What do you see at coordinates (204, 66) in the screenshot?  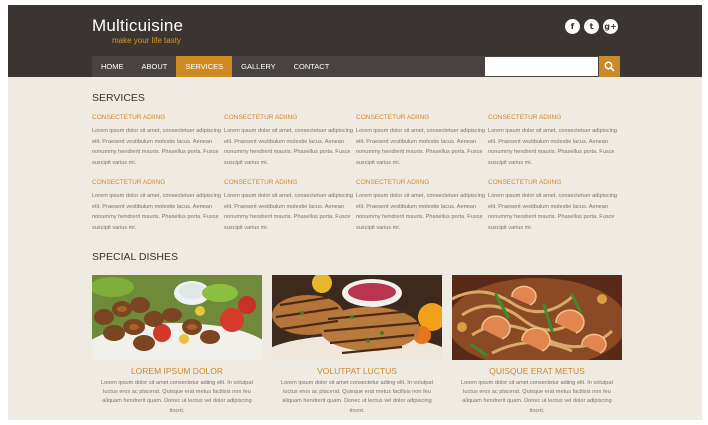 I see `nav-services: SERVICES` at bounding box center [204, 66].